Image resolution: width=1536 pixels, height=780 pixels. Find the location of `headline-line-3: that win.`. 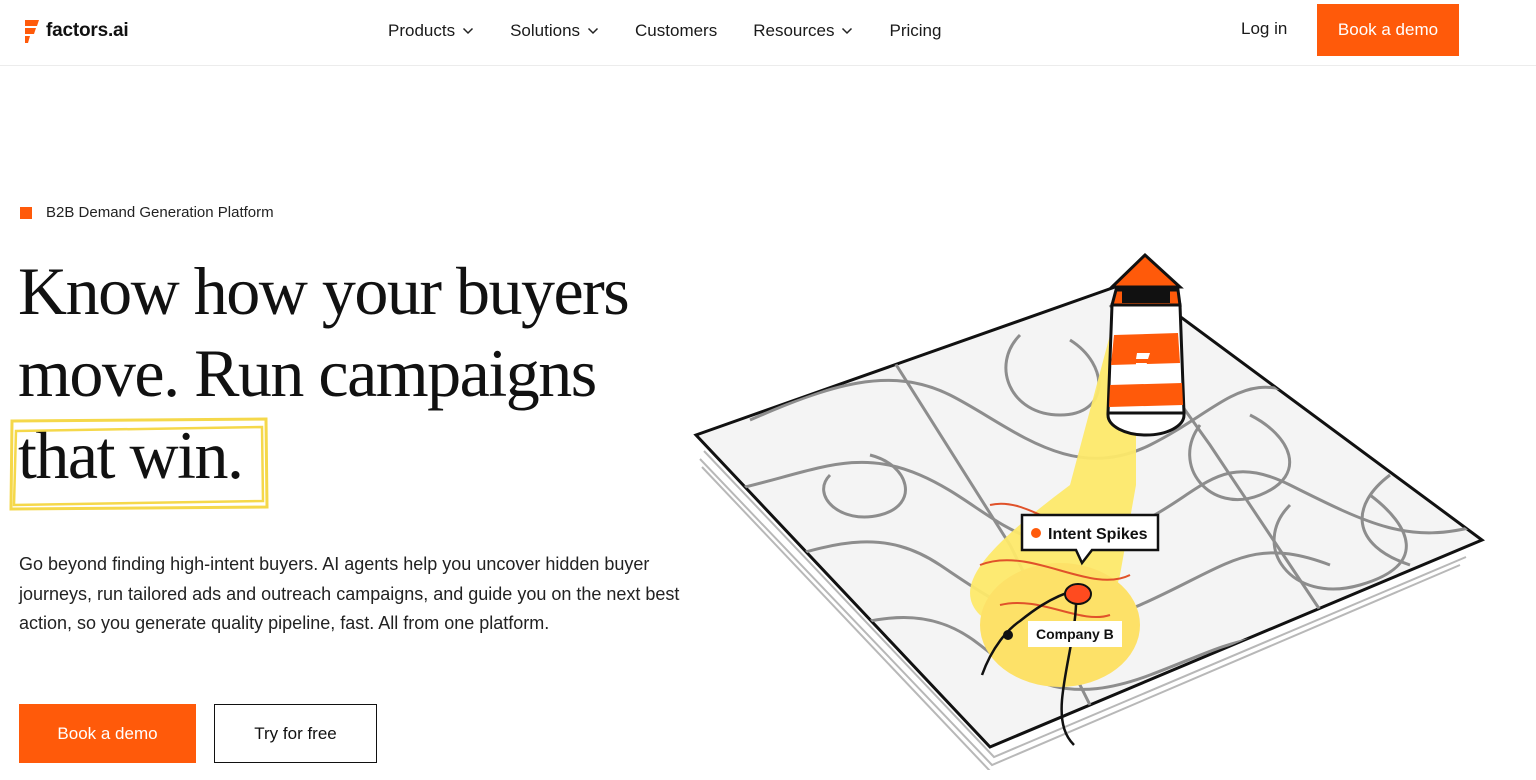

headline-line-3: that win. is located at coordinates (131, 455).